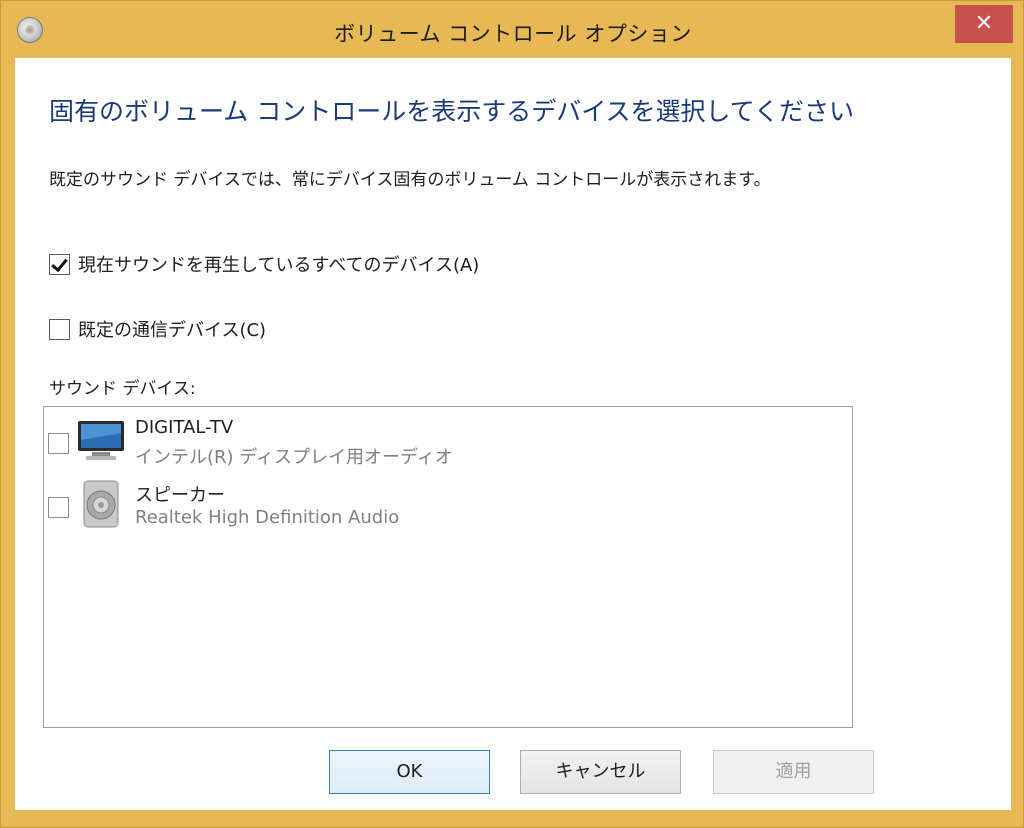 The width and height of the screenshot is (1024, 828). I want to click on cancel-button: キャンセル, so click(600, 772).